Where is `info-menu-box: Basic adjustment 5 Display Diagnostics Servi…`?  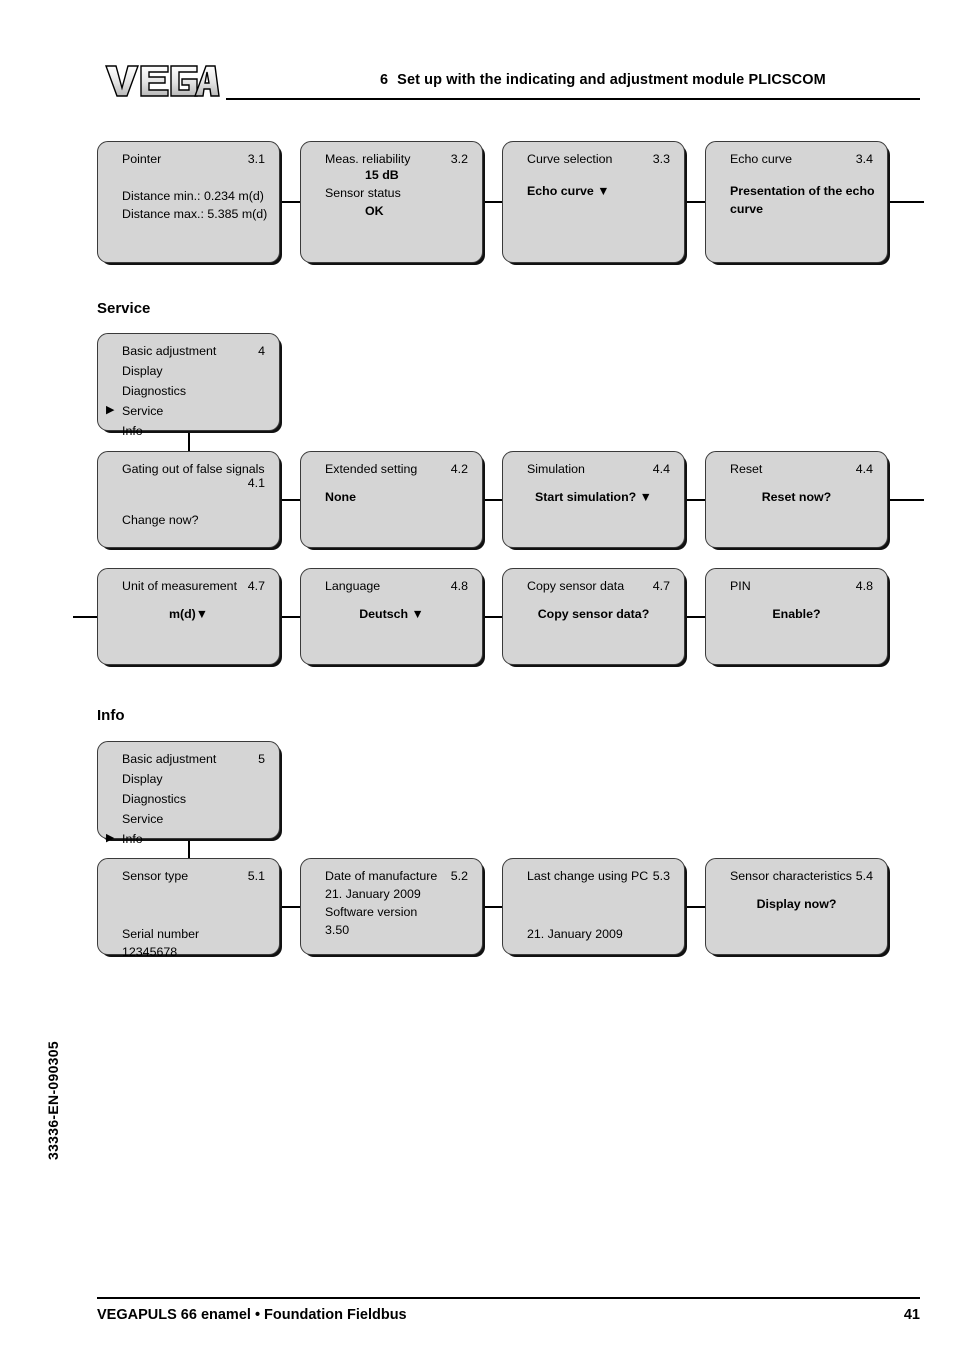
info-menu-box: Basic adjustment 5 Display Diagnostics Servi… is located at coordinates (188, 793).